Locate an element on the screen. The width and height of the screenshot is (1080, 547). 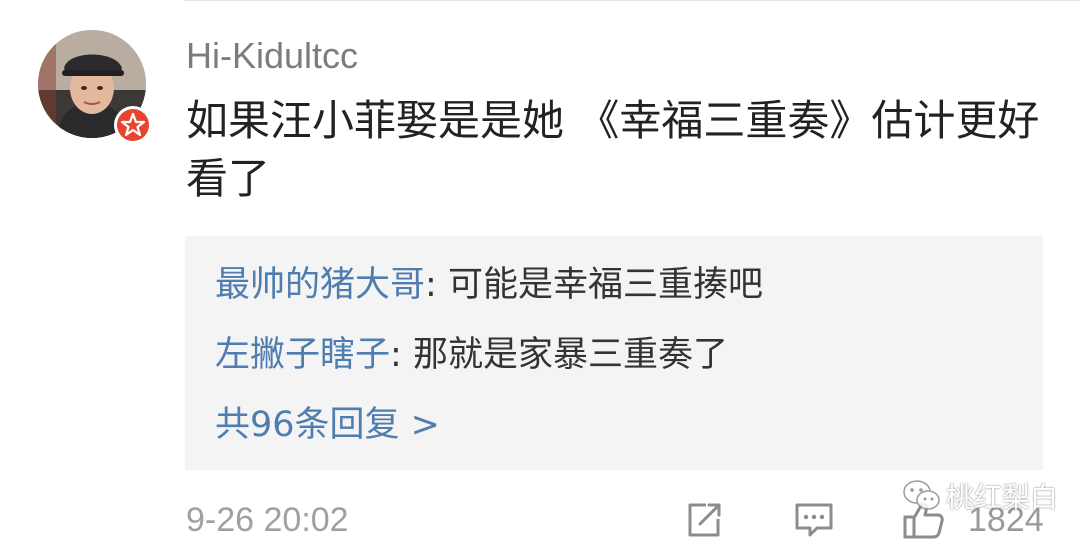
share-button is located at coordinates (704, 520).